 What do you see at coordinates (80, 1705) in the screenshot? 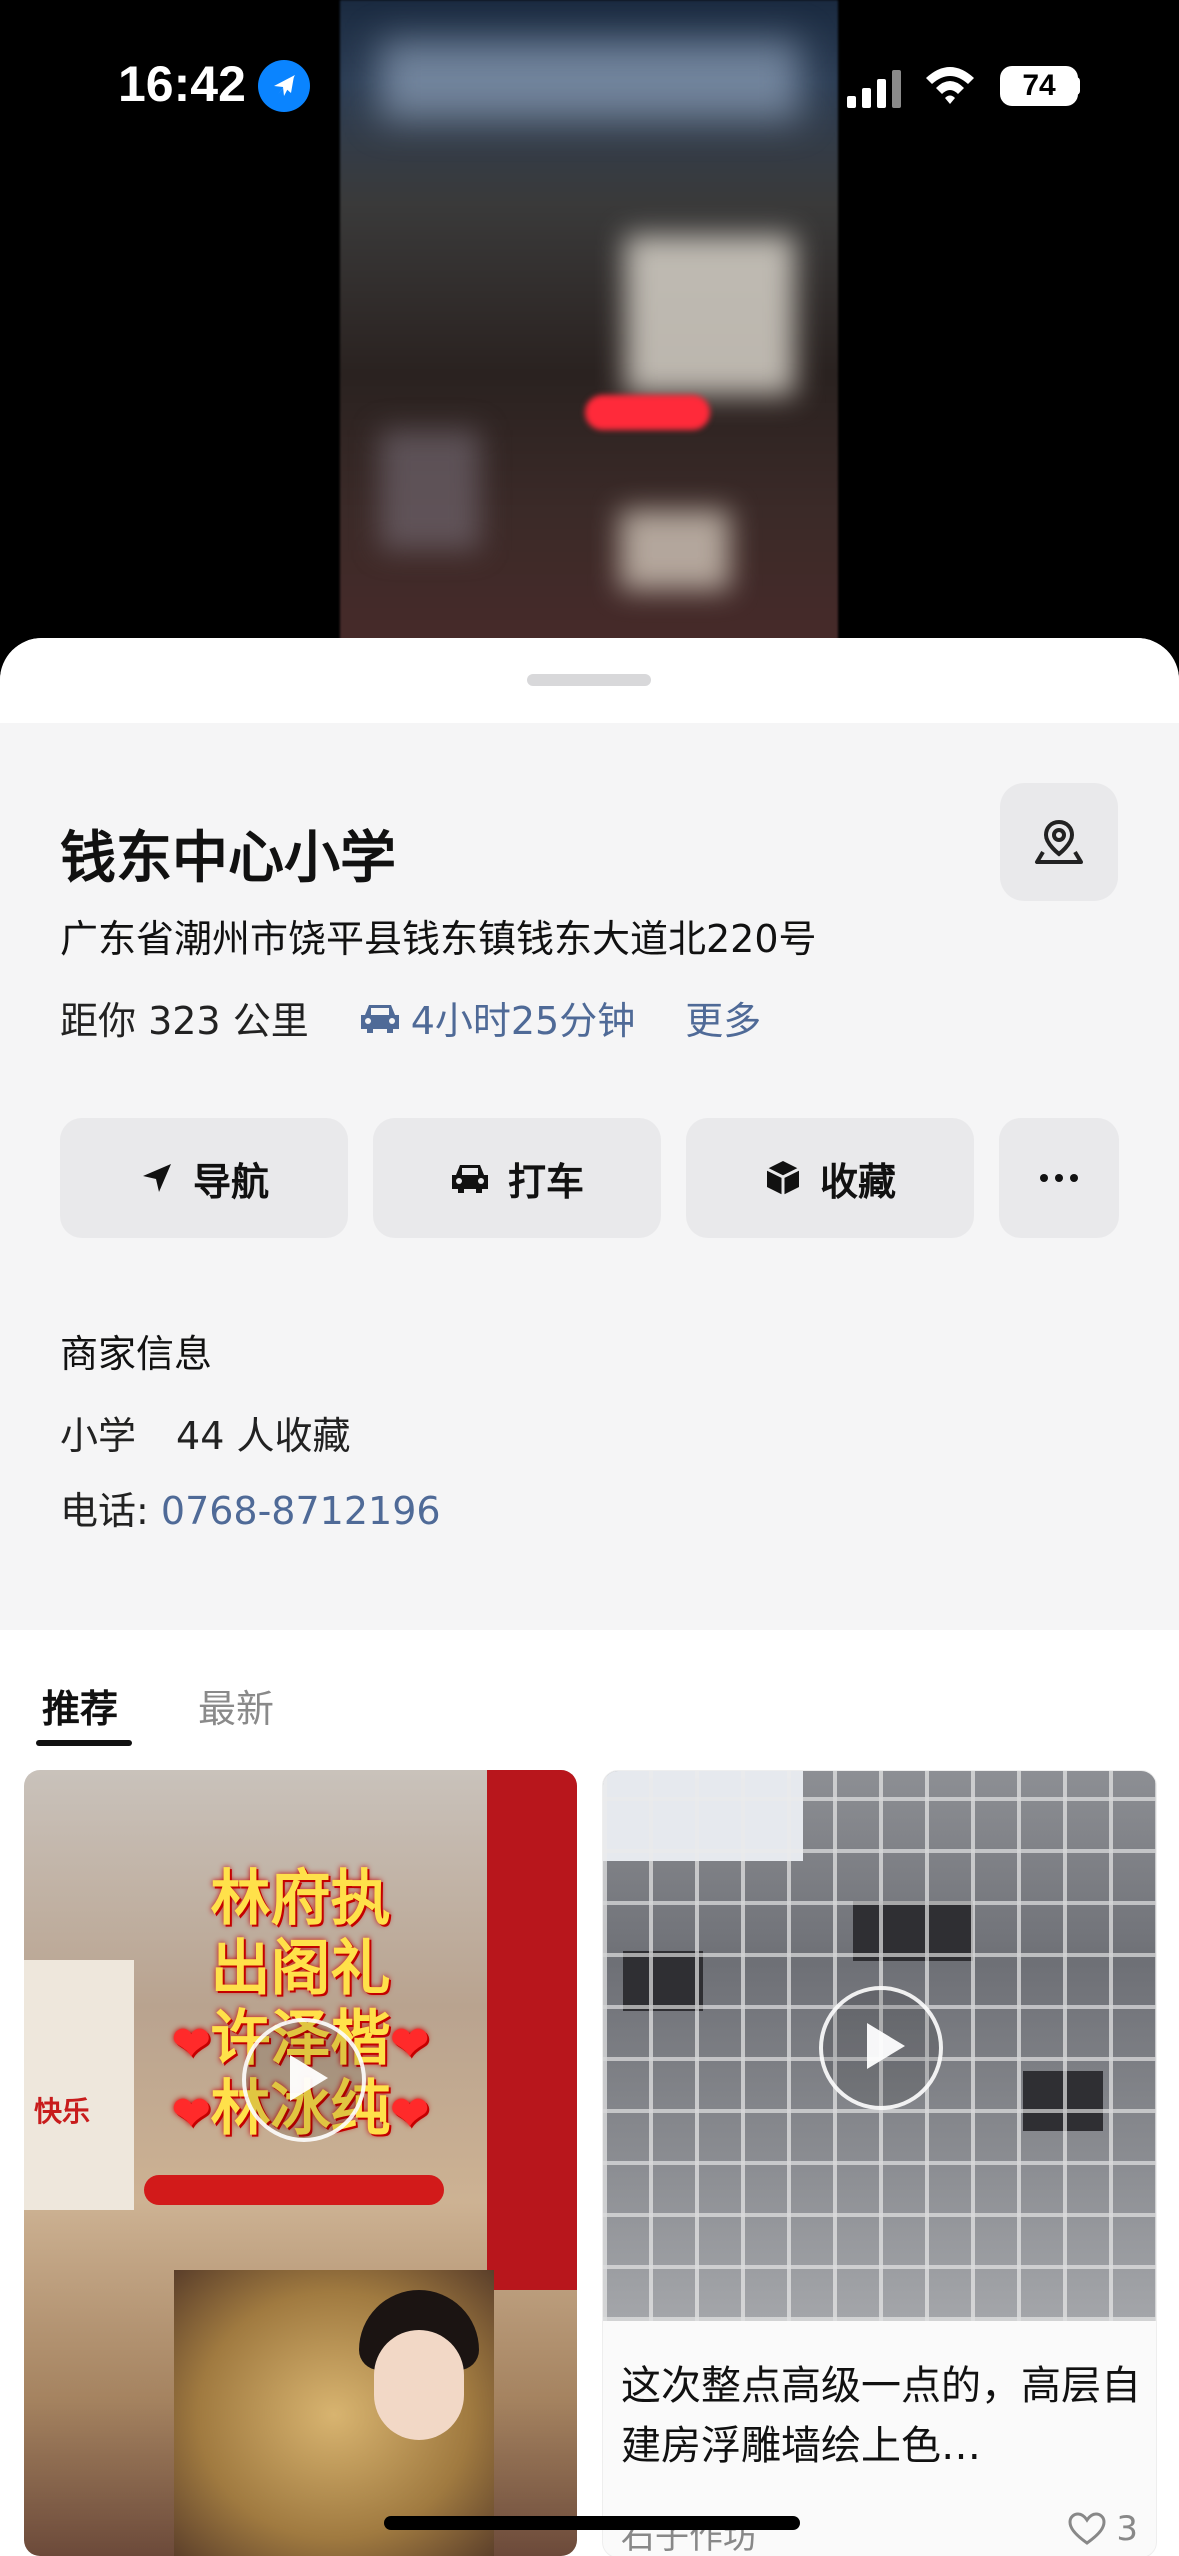
I see `tab-recommended: 推荐` at bounding box center [80, 1705].